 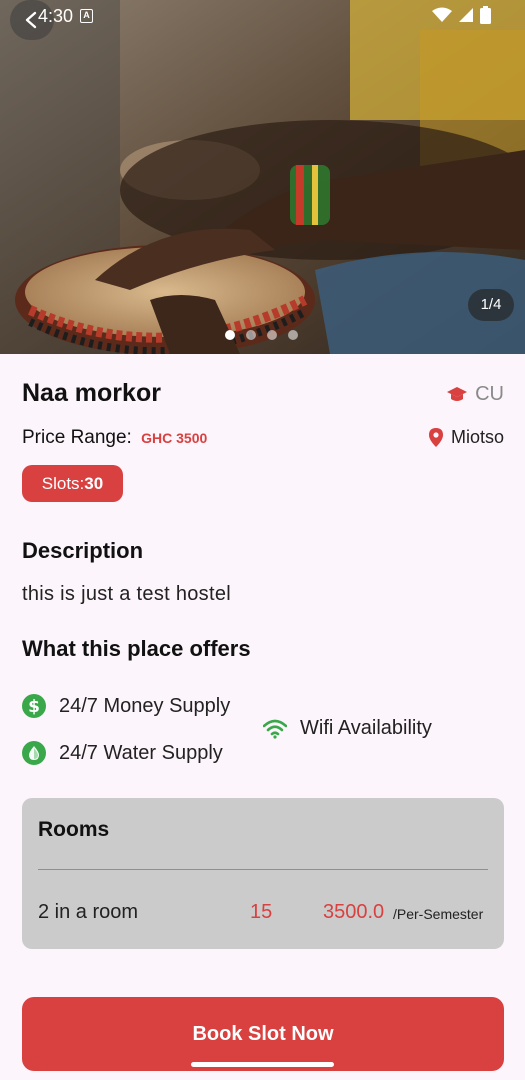 What do you see at coordinates (262, 20) in the screenshot?
I see `status-bar: 4:30 A` at bounding box center [262, 20].